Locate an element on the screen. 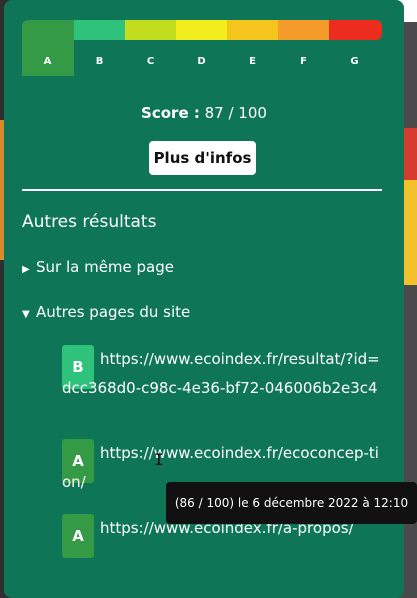 This screenshot has height=598, width=417. grade-label-b: B is located at coordinates (99, 61).